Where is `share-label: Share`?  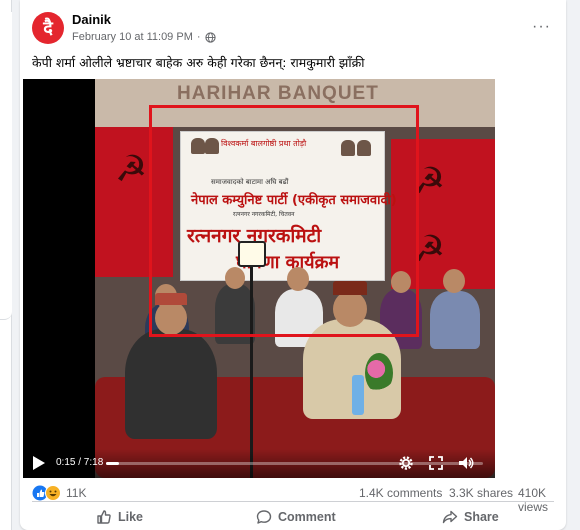 share-label: Share is located at coordinates (481, 517).